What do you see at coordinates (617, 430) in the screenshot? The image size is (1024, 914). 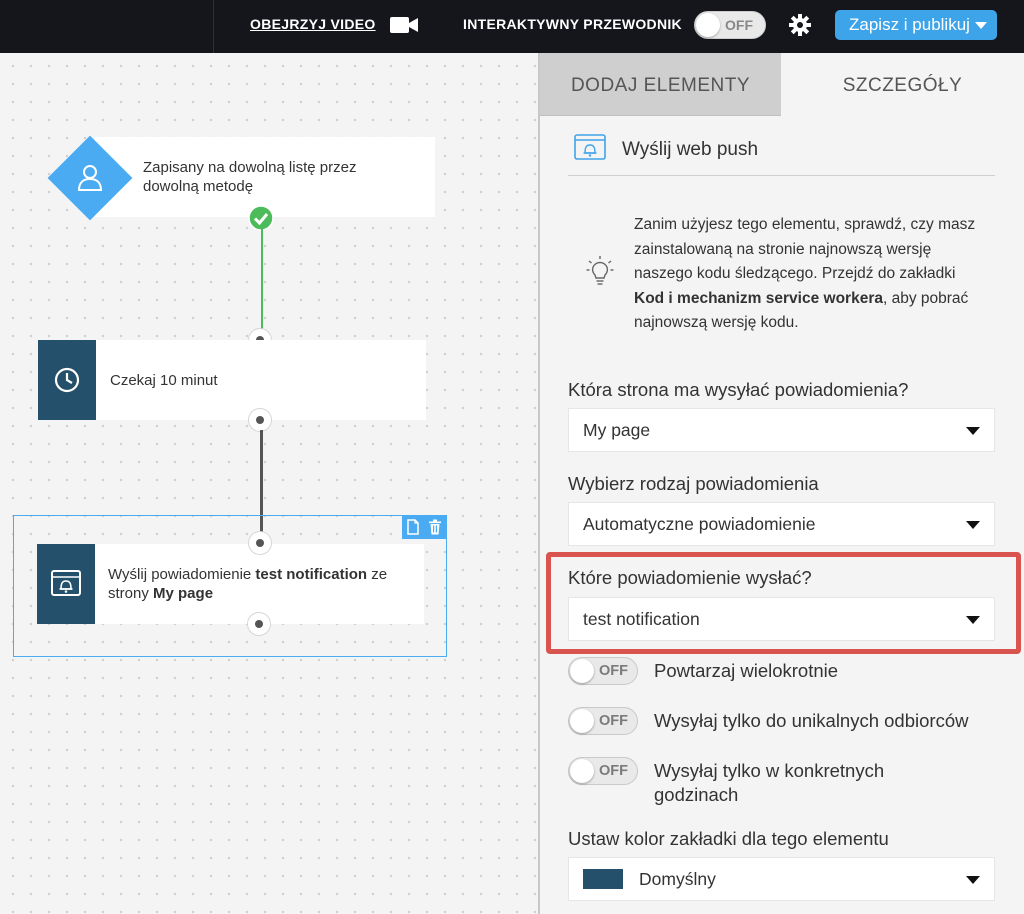 I see `page-select-value: My page` at bounding box center [617, 430].